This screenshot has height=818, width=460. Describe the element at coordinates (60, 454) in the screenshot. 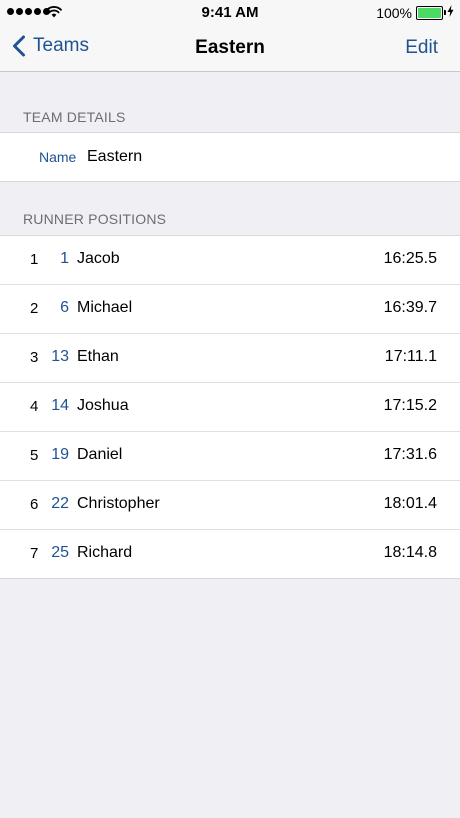

I see `runner-bib: 19` at that location.